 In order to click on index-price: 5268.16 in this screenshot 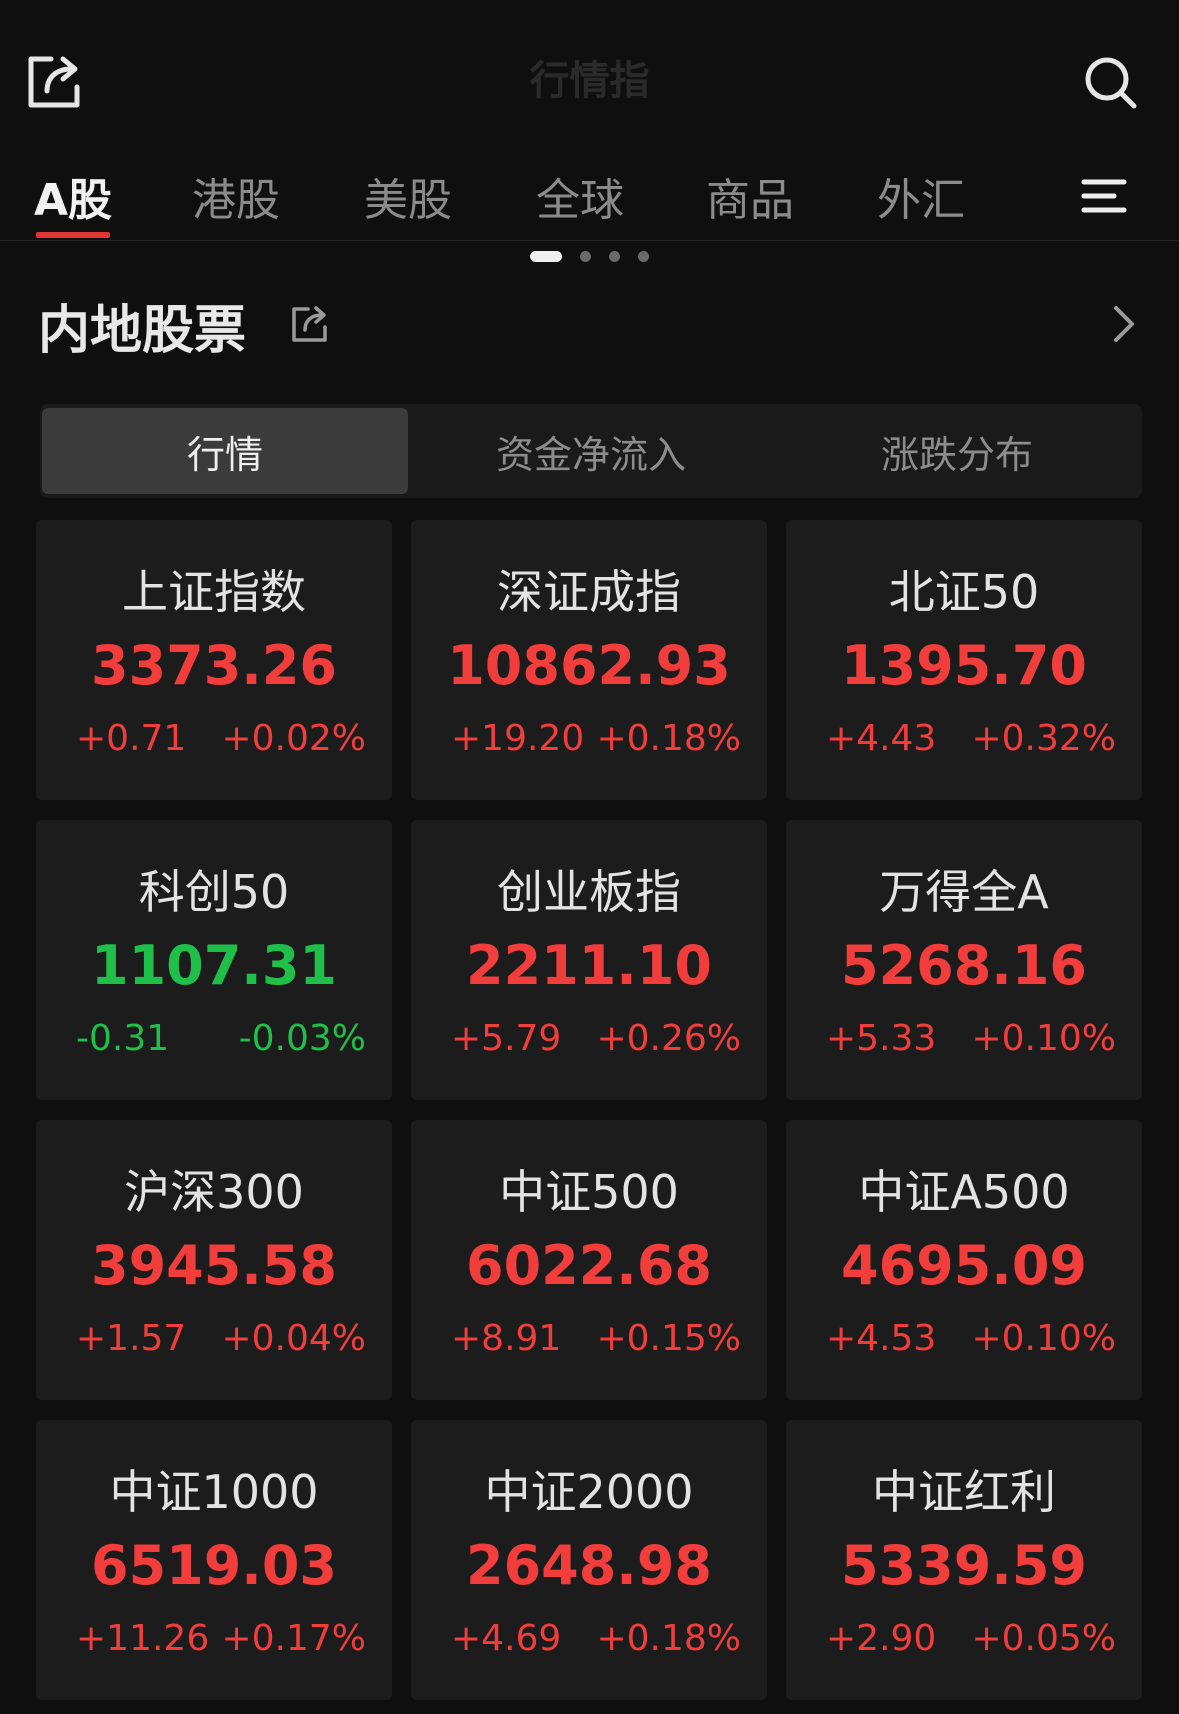, I will do `click(964, 965)`.